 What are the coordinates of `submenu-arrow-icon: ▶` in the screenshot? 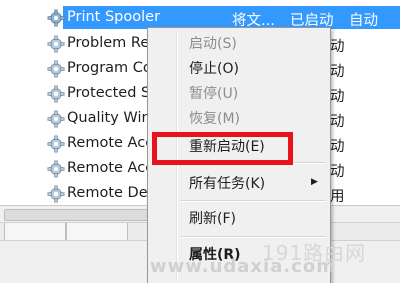 It's located at (314, 182).